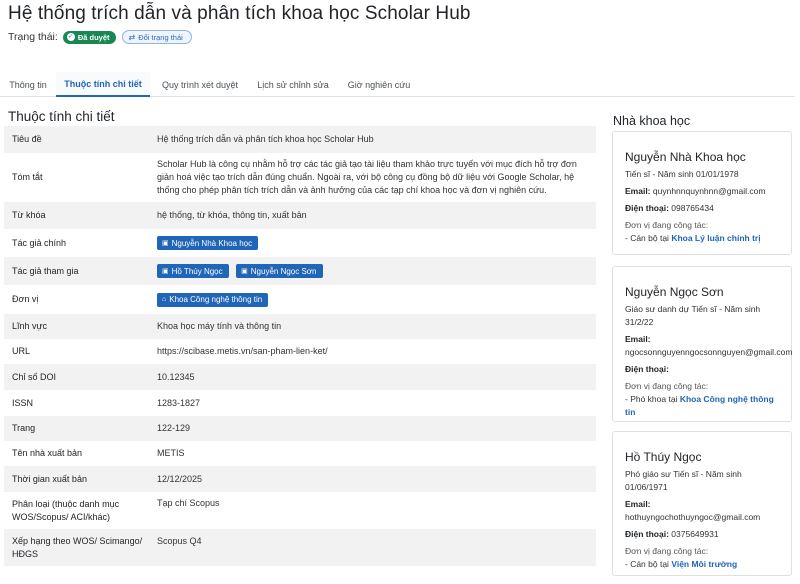  I want to click on row-key: Đơn vị, so click(25, 299).